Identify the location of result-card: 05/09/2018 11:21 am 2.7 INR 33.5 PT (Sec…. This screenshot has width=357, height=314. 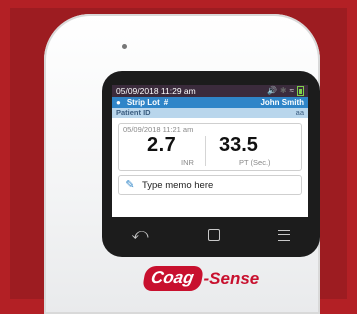
(210, 147).